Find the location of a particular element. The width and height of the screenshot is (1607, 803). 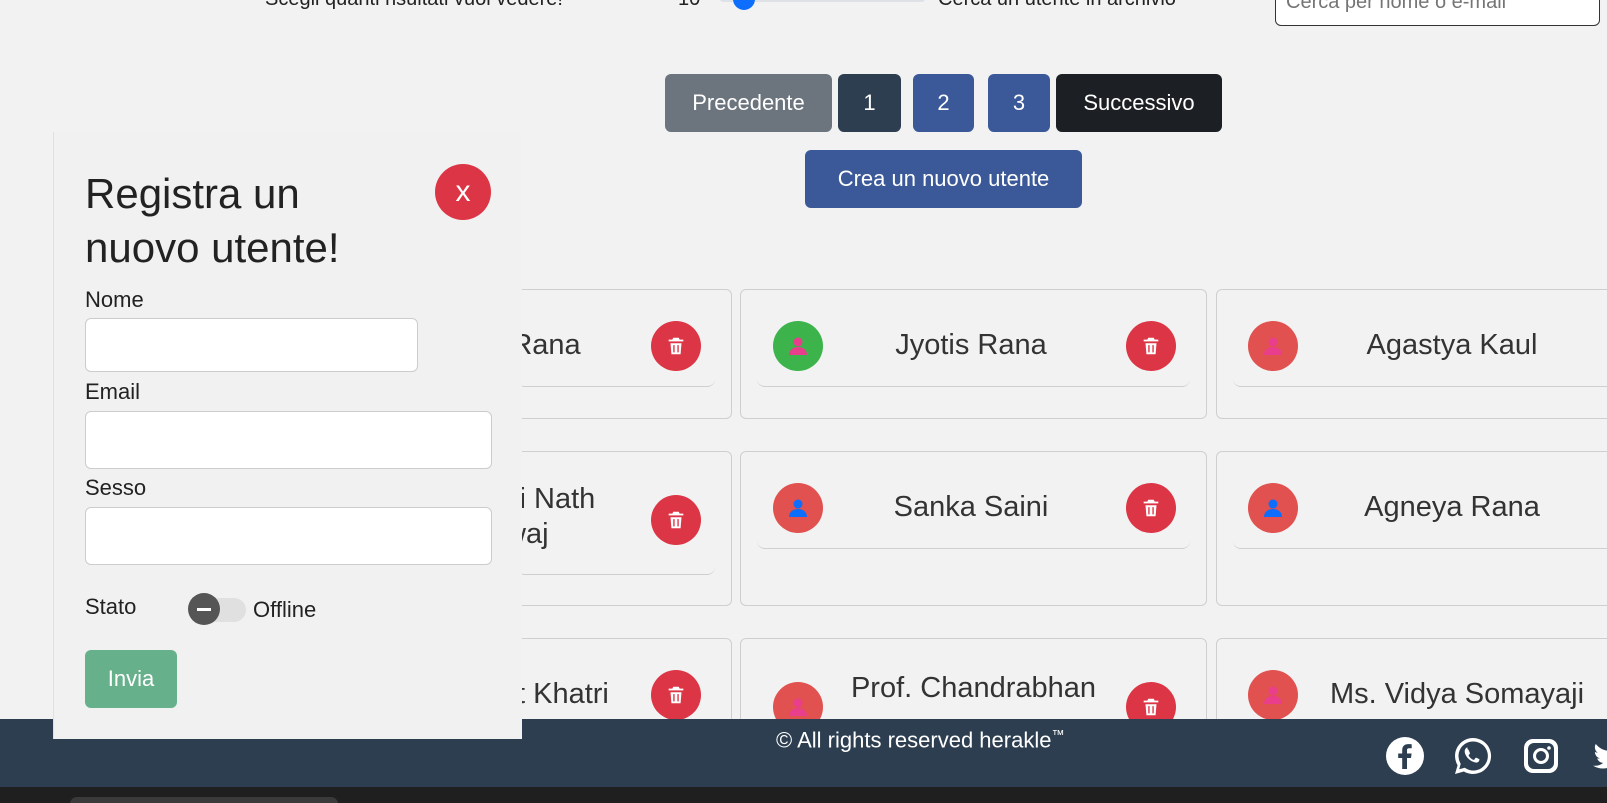

search-input is located at coordinates (1437, 13).